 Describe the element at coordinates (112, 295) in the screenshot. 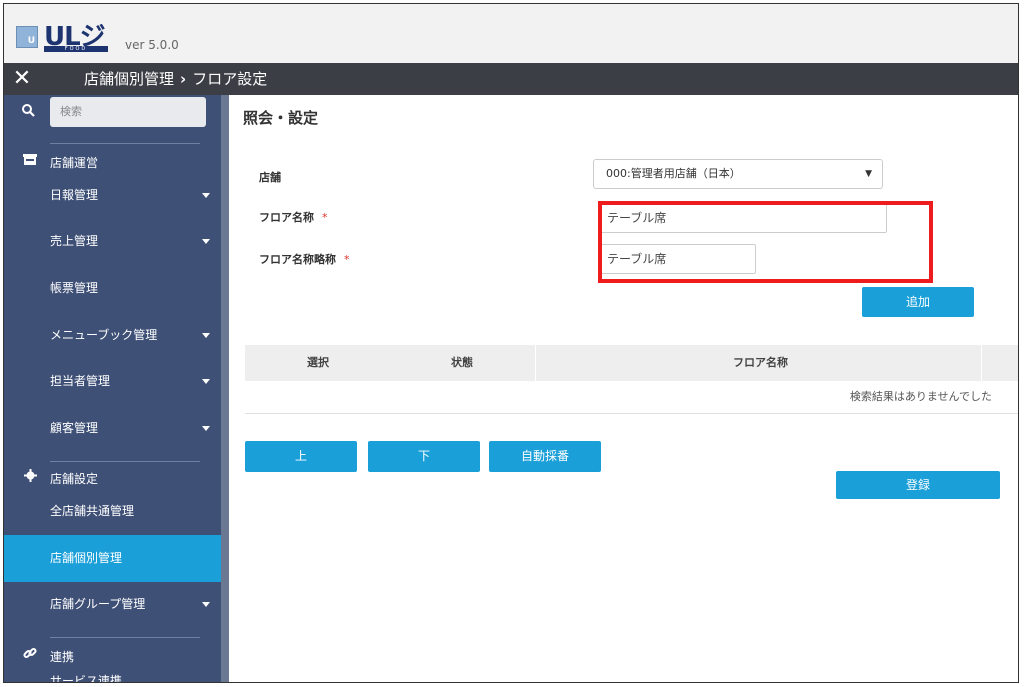

I see `sidebar-item-reports: 帳票管理` at that location.